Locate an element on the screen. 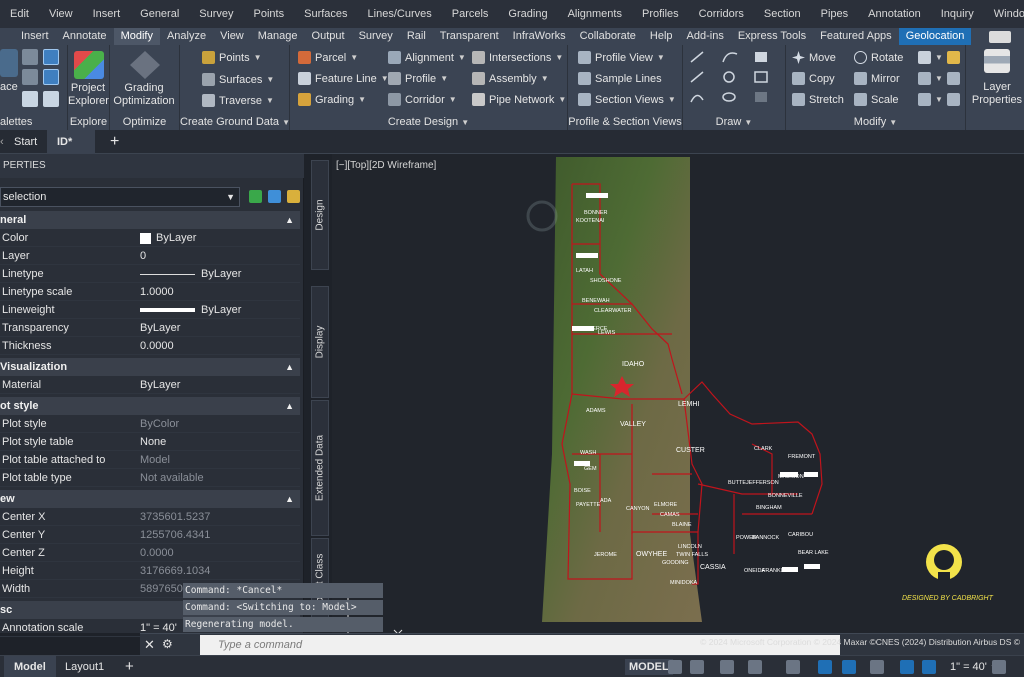  project-explorer-button: Project Explorer is located at coordinates (88, 95).